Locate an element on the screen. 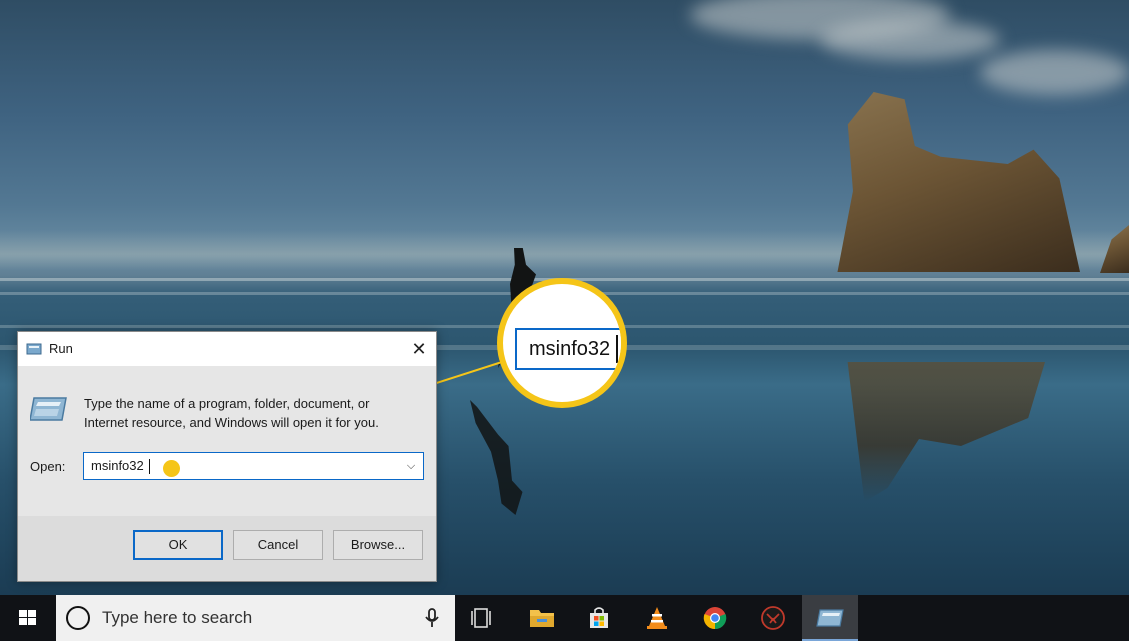  close-button: ✕ is located at coordinates (419, 349).